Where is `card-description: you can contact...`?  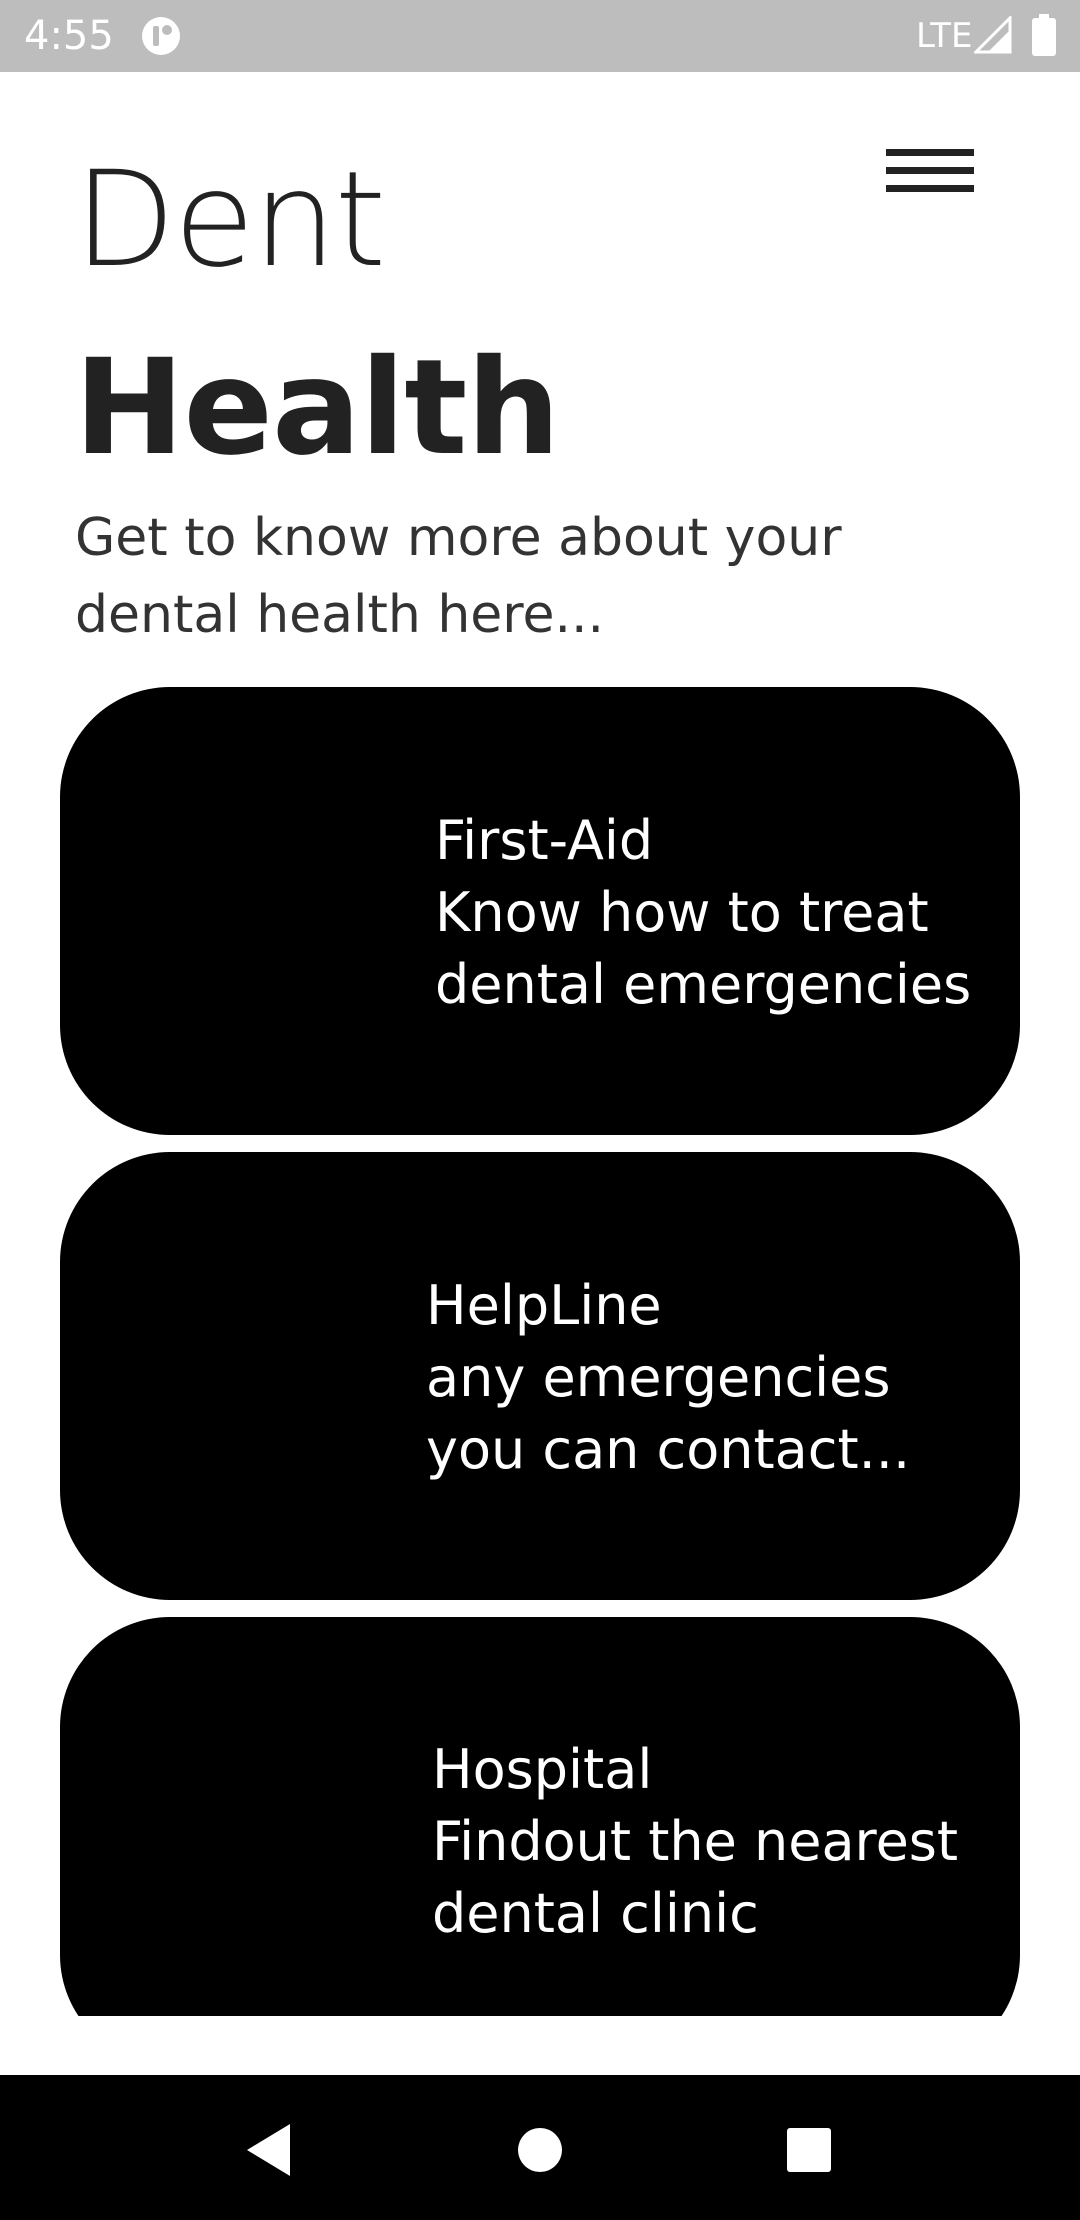
card-description: you can contact... is located at coordinates (668, 1449).